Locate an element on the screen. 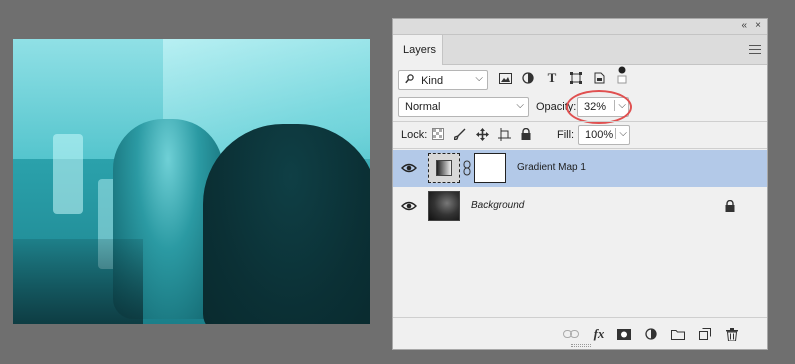 This screenshot has width=795, height=364. layer-mask-thumbnail is located at coordinates (490, 168).